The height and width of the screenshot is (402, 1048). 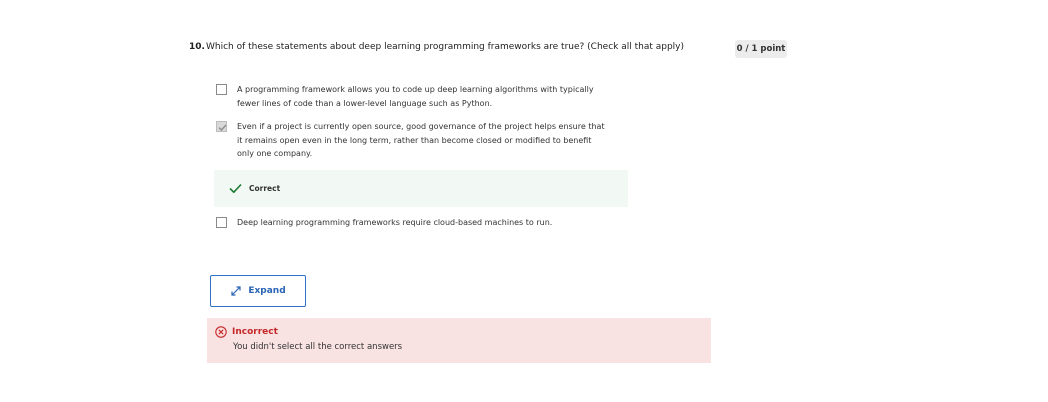 I want to click on option-3-checkbox, so click(x=221, y=222).